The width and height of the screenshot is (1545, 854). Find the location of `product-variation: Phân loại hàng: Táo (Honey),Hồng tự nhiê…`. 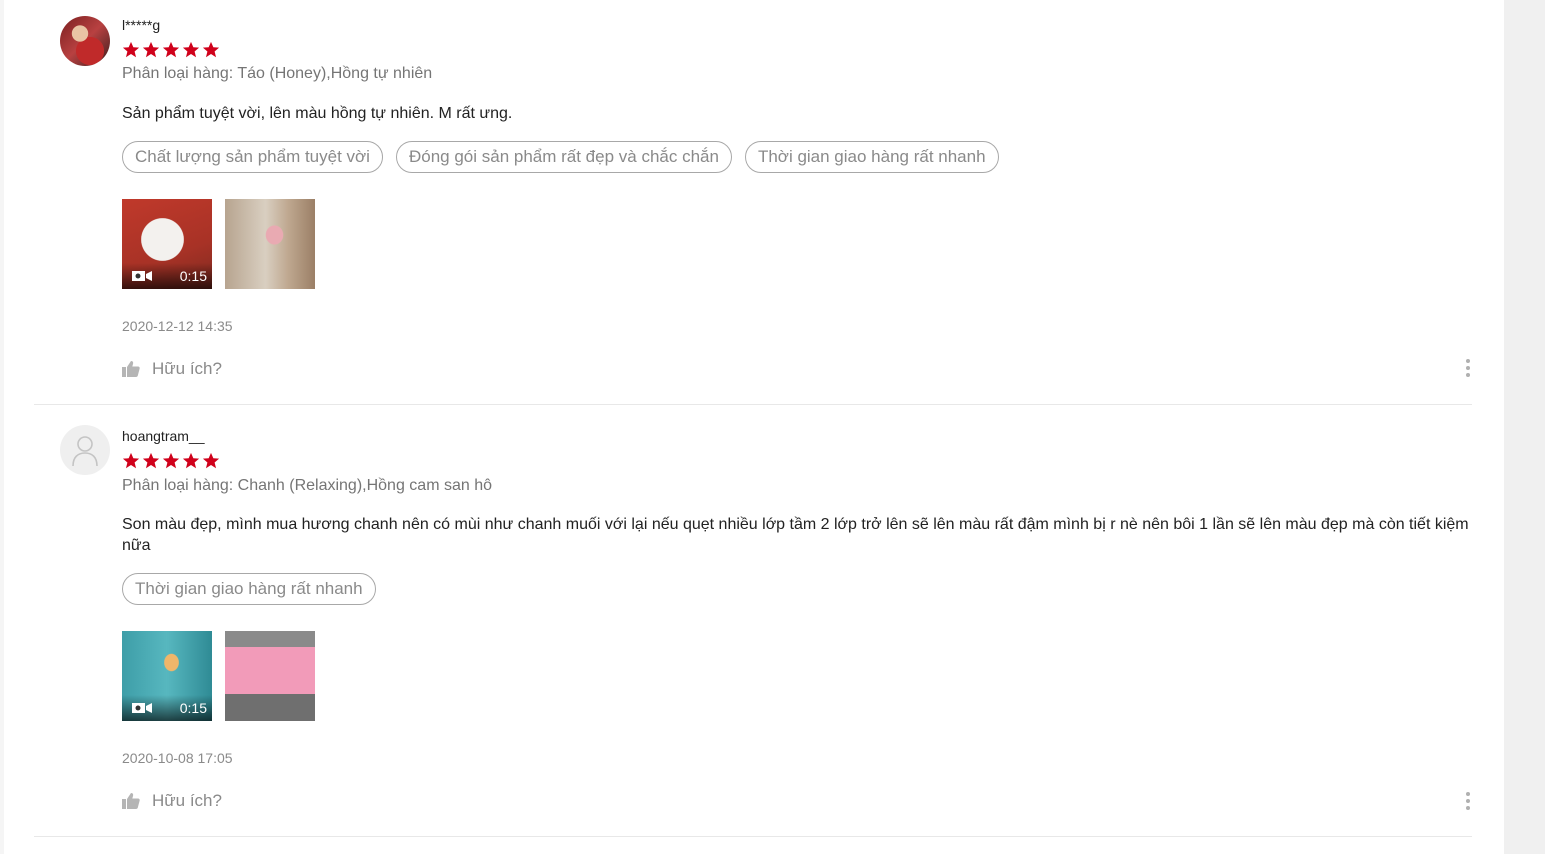

product-variation: Phân loại hàng: Táo (Honey),Hồng tự nhiê… is located at coordinates (277, 73).